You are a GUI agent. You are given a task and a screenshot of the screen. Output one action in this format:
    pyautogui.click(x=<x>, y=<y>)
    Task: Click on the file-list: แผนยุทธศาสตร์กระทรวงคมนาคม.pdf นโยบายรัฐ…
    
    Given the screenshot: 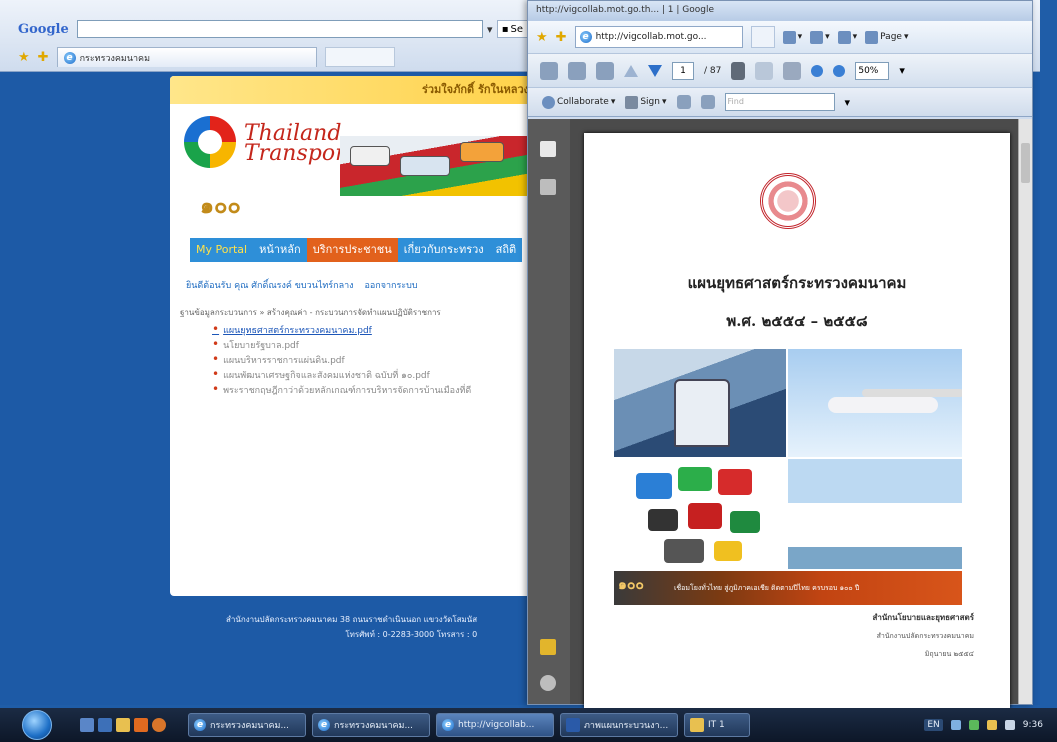 What is the action you would take?
    pyautogui.click(x=341, y=359)
    